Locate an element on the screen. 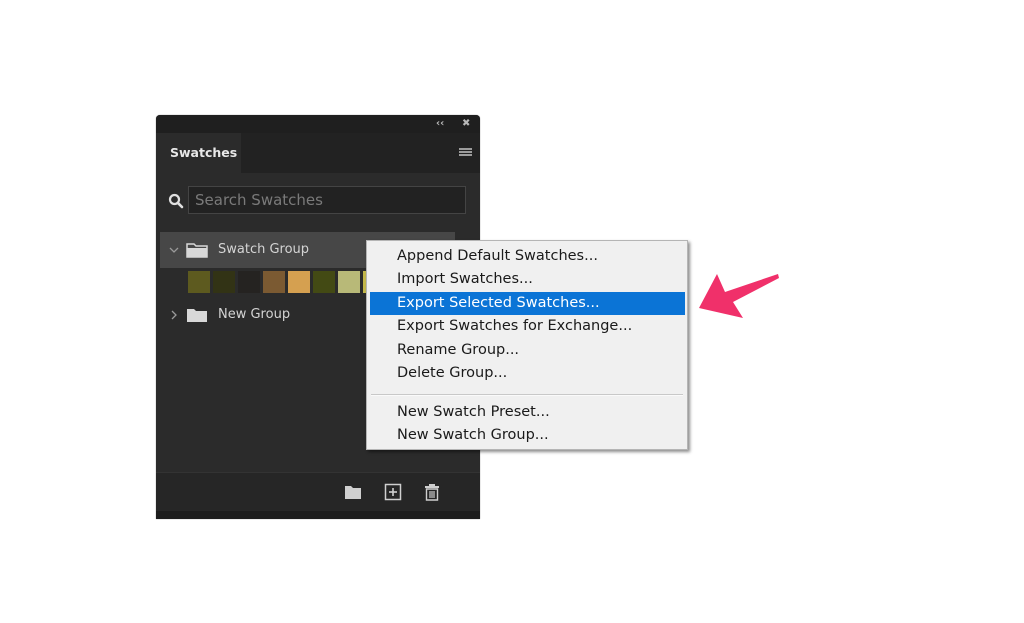  panel-titlebar: ‹‹ ✖ is located at coordinates (318, 124).